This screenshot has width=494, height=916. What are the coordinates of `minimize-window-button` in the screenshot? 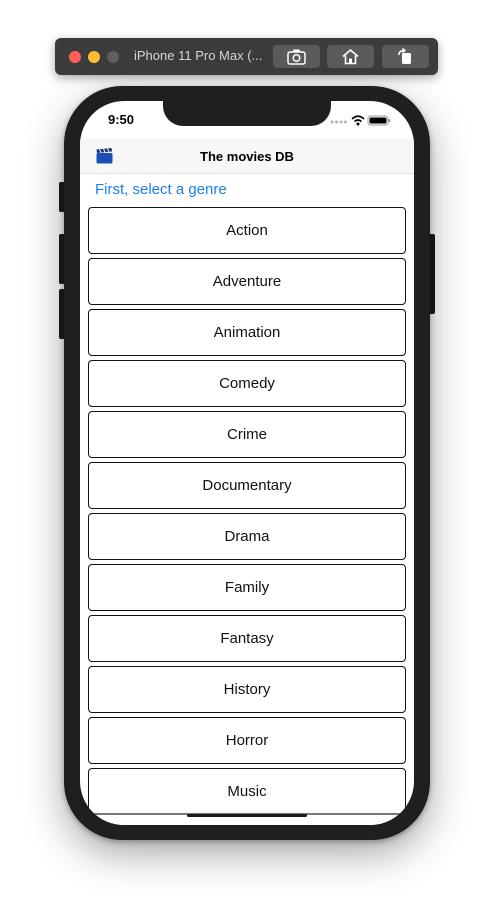 It's located at (94, 57).